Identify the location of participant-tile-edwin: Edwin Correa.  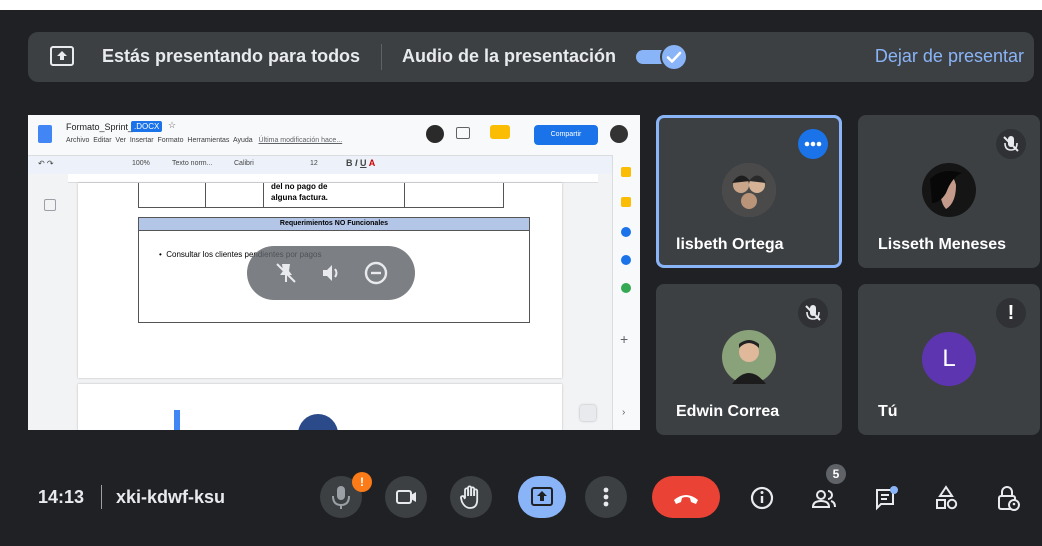
(749, 359).